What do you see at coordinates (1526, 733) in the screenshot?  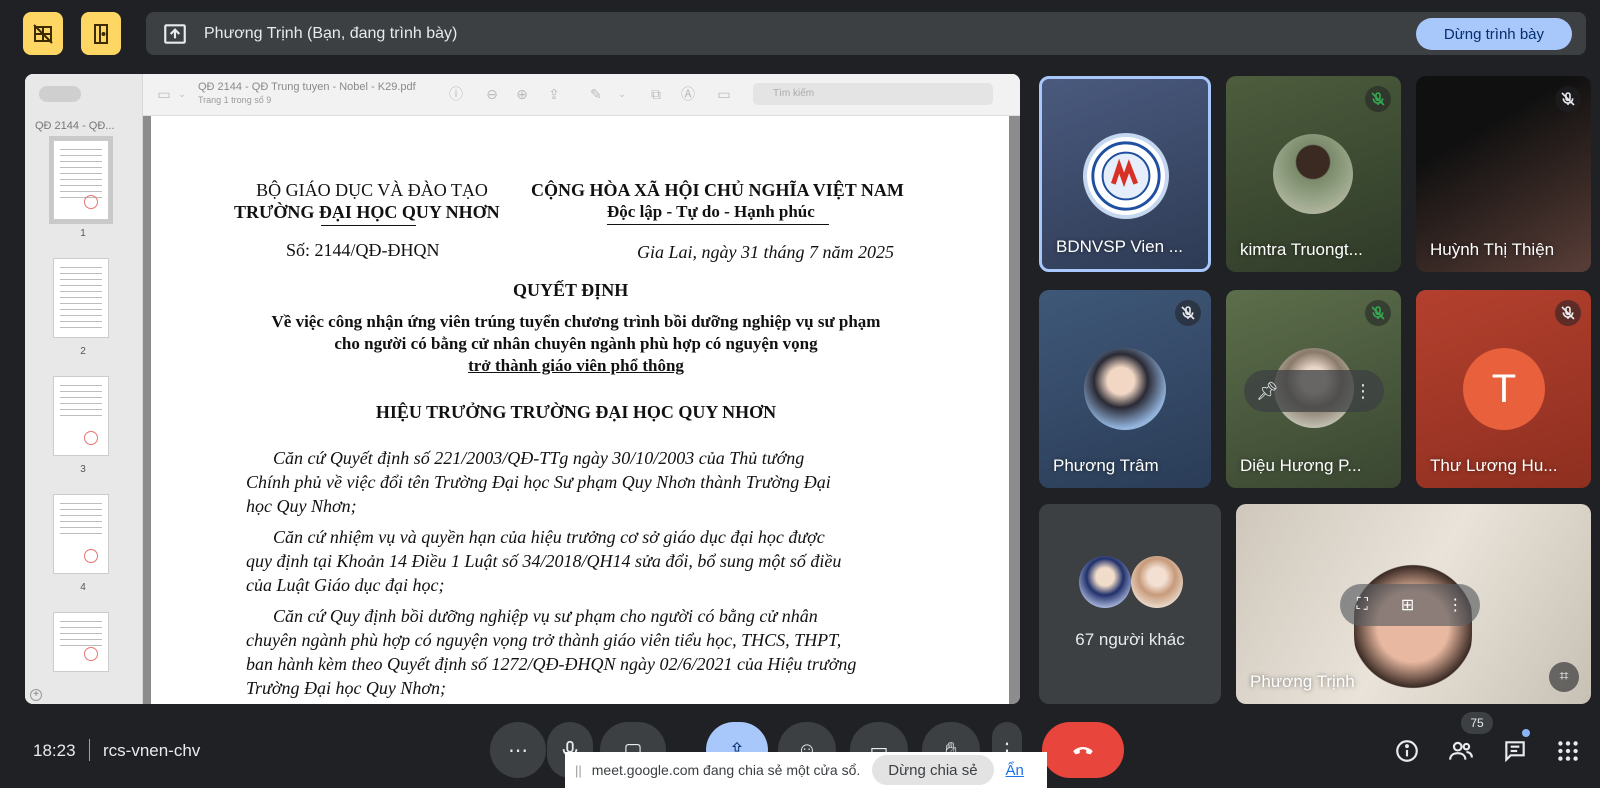 I see `chat-unread-dot` at bounding box center [1526, 733].